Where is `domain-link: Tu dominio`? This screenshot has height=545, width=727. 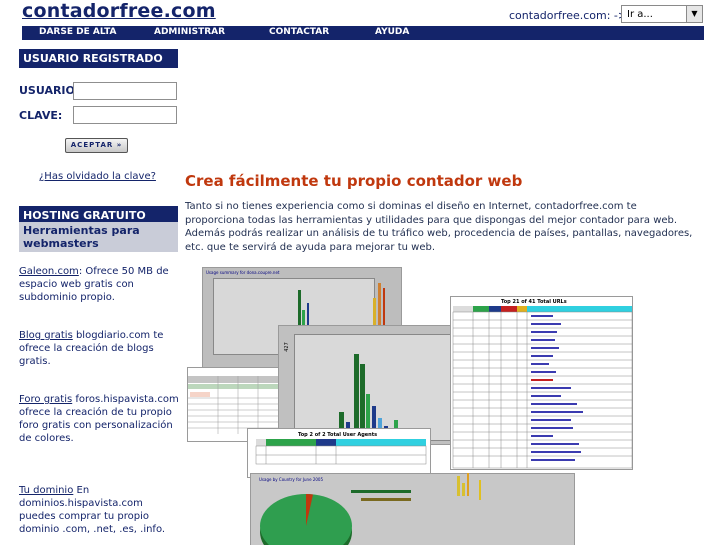
domain-link: Tu dominio is located at coordinates (46, 490).